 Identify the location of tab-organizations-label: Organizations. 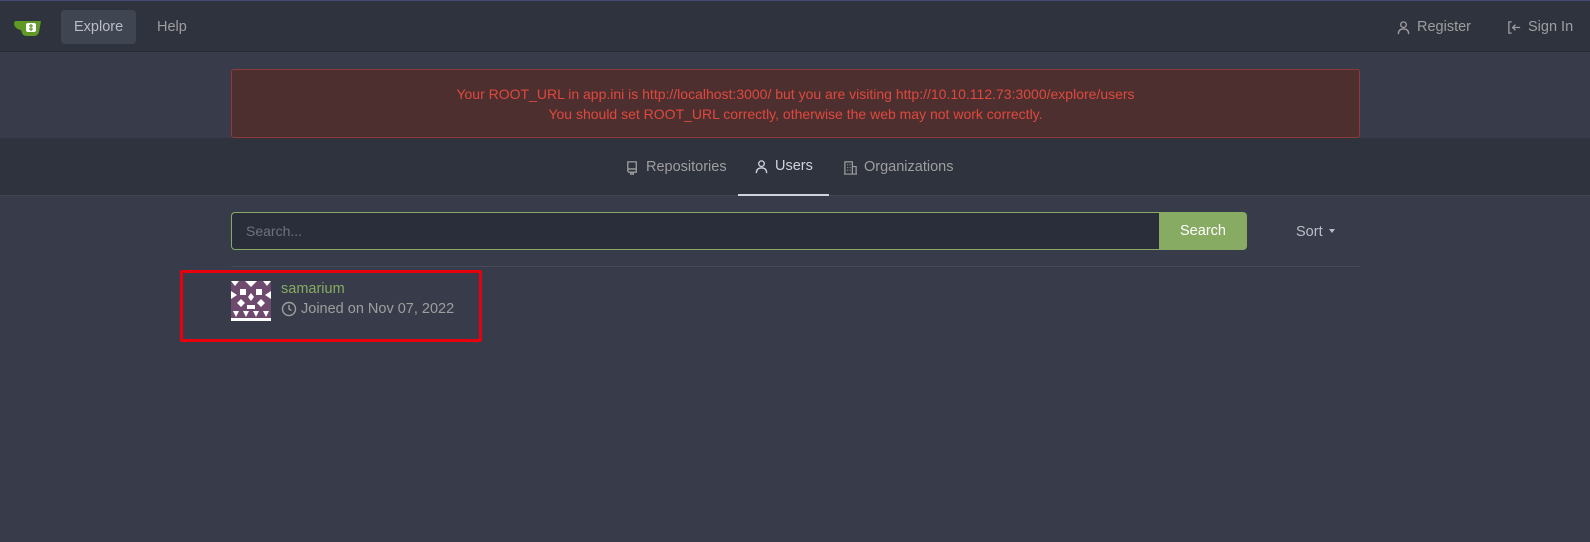
(909, 167).